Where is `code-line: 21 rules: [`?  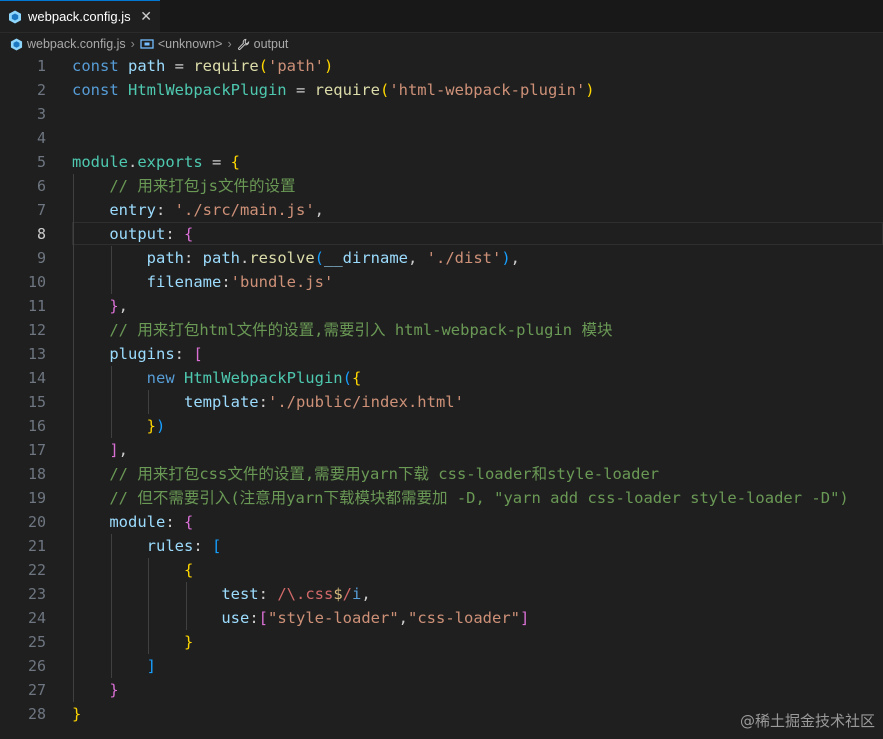
code-line: 21 rules: [ is located at coordinates (441, 546).